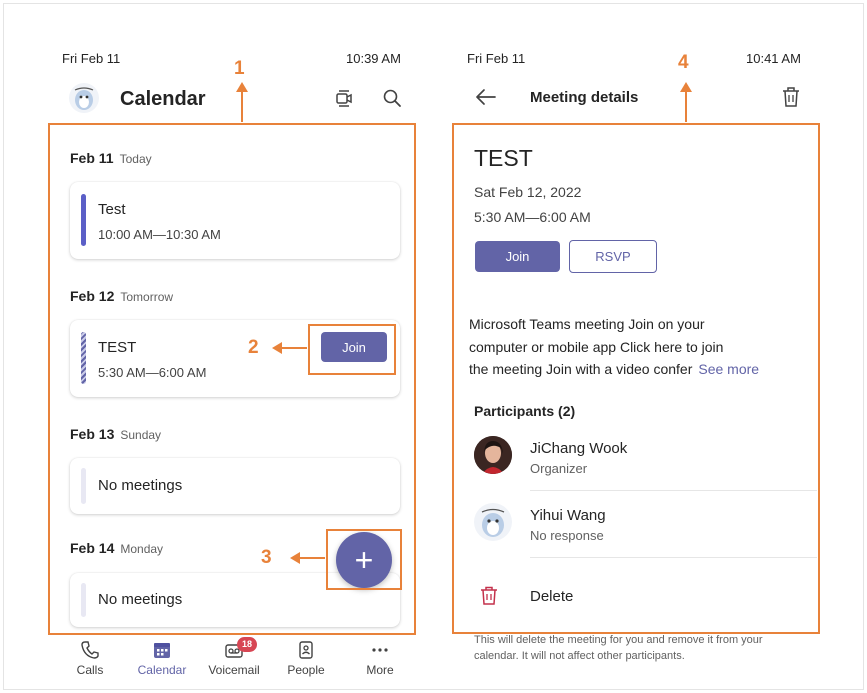 The width and height of the screenshot is (867, 693). I want to click on callout-1: 1, so click(239, 68).